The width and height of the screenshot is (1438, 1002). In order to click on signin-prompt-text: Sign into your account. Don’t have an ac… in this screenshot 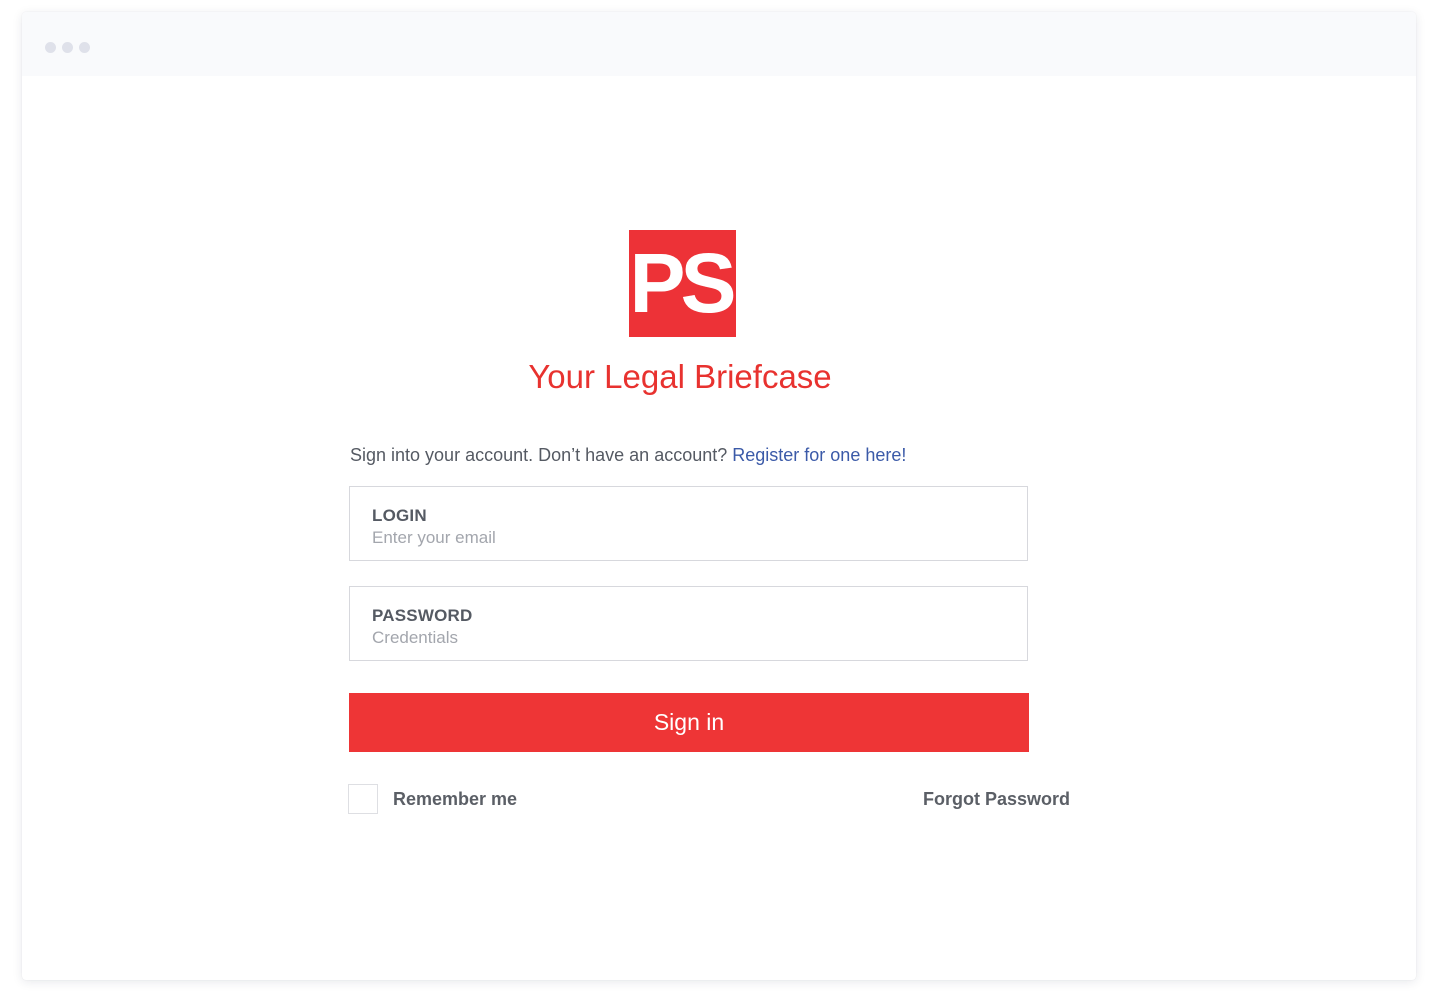, I will do `click(539, 455)`.